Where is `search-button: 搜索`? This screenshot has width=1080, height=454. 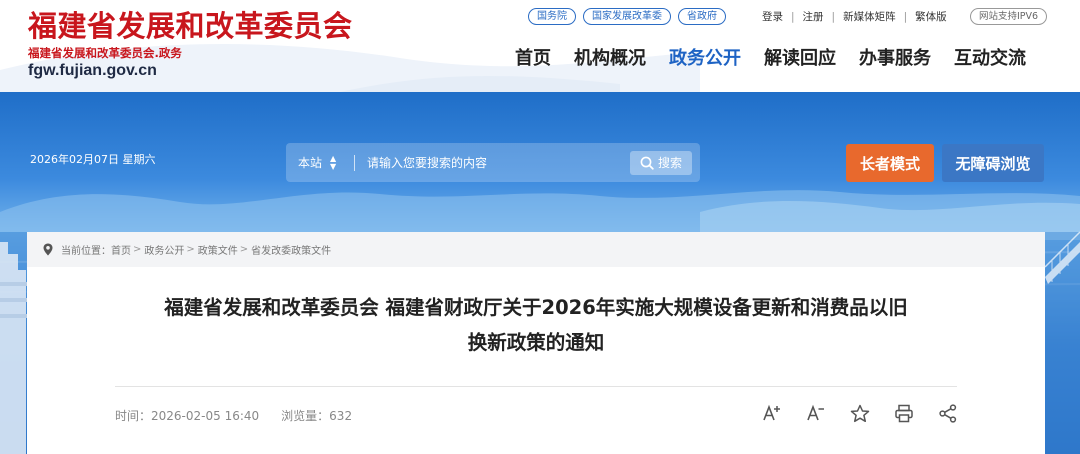 search-button: 搜索 is located at coordinates (661, 162).